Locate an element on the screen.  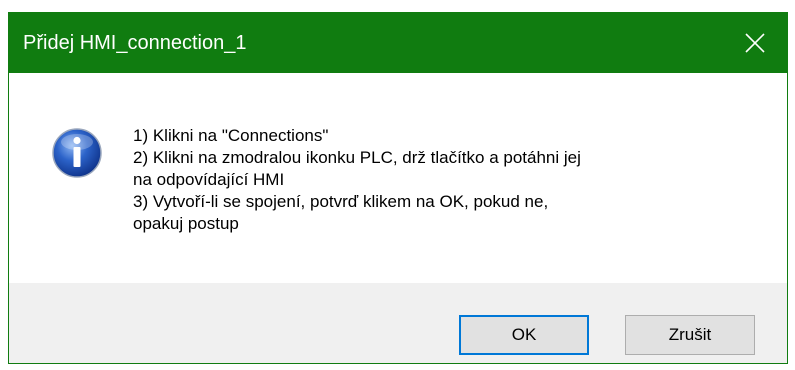
message-line: 1) Klikni na "Connections" is located at coordinates (231, 135).